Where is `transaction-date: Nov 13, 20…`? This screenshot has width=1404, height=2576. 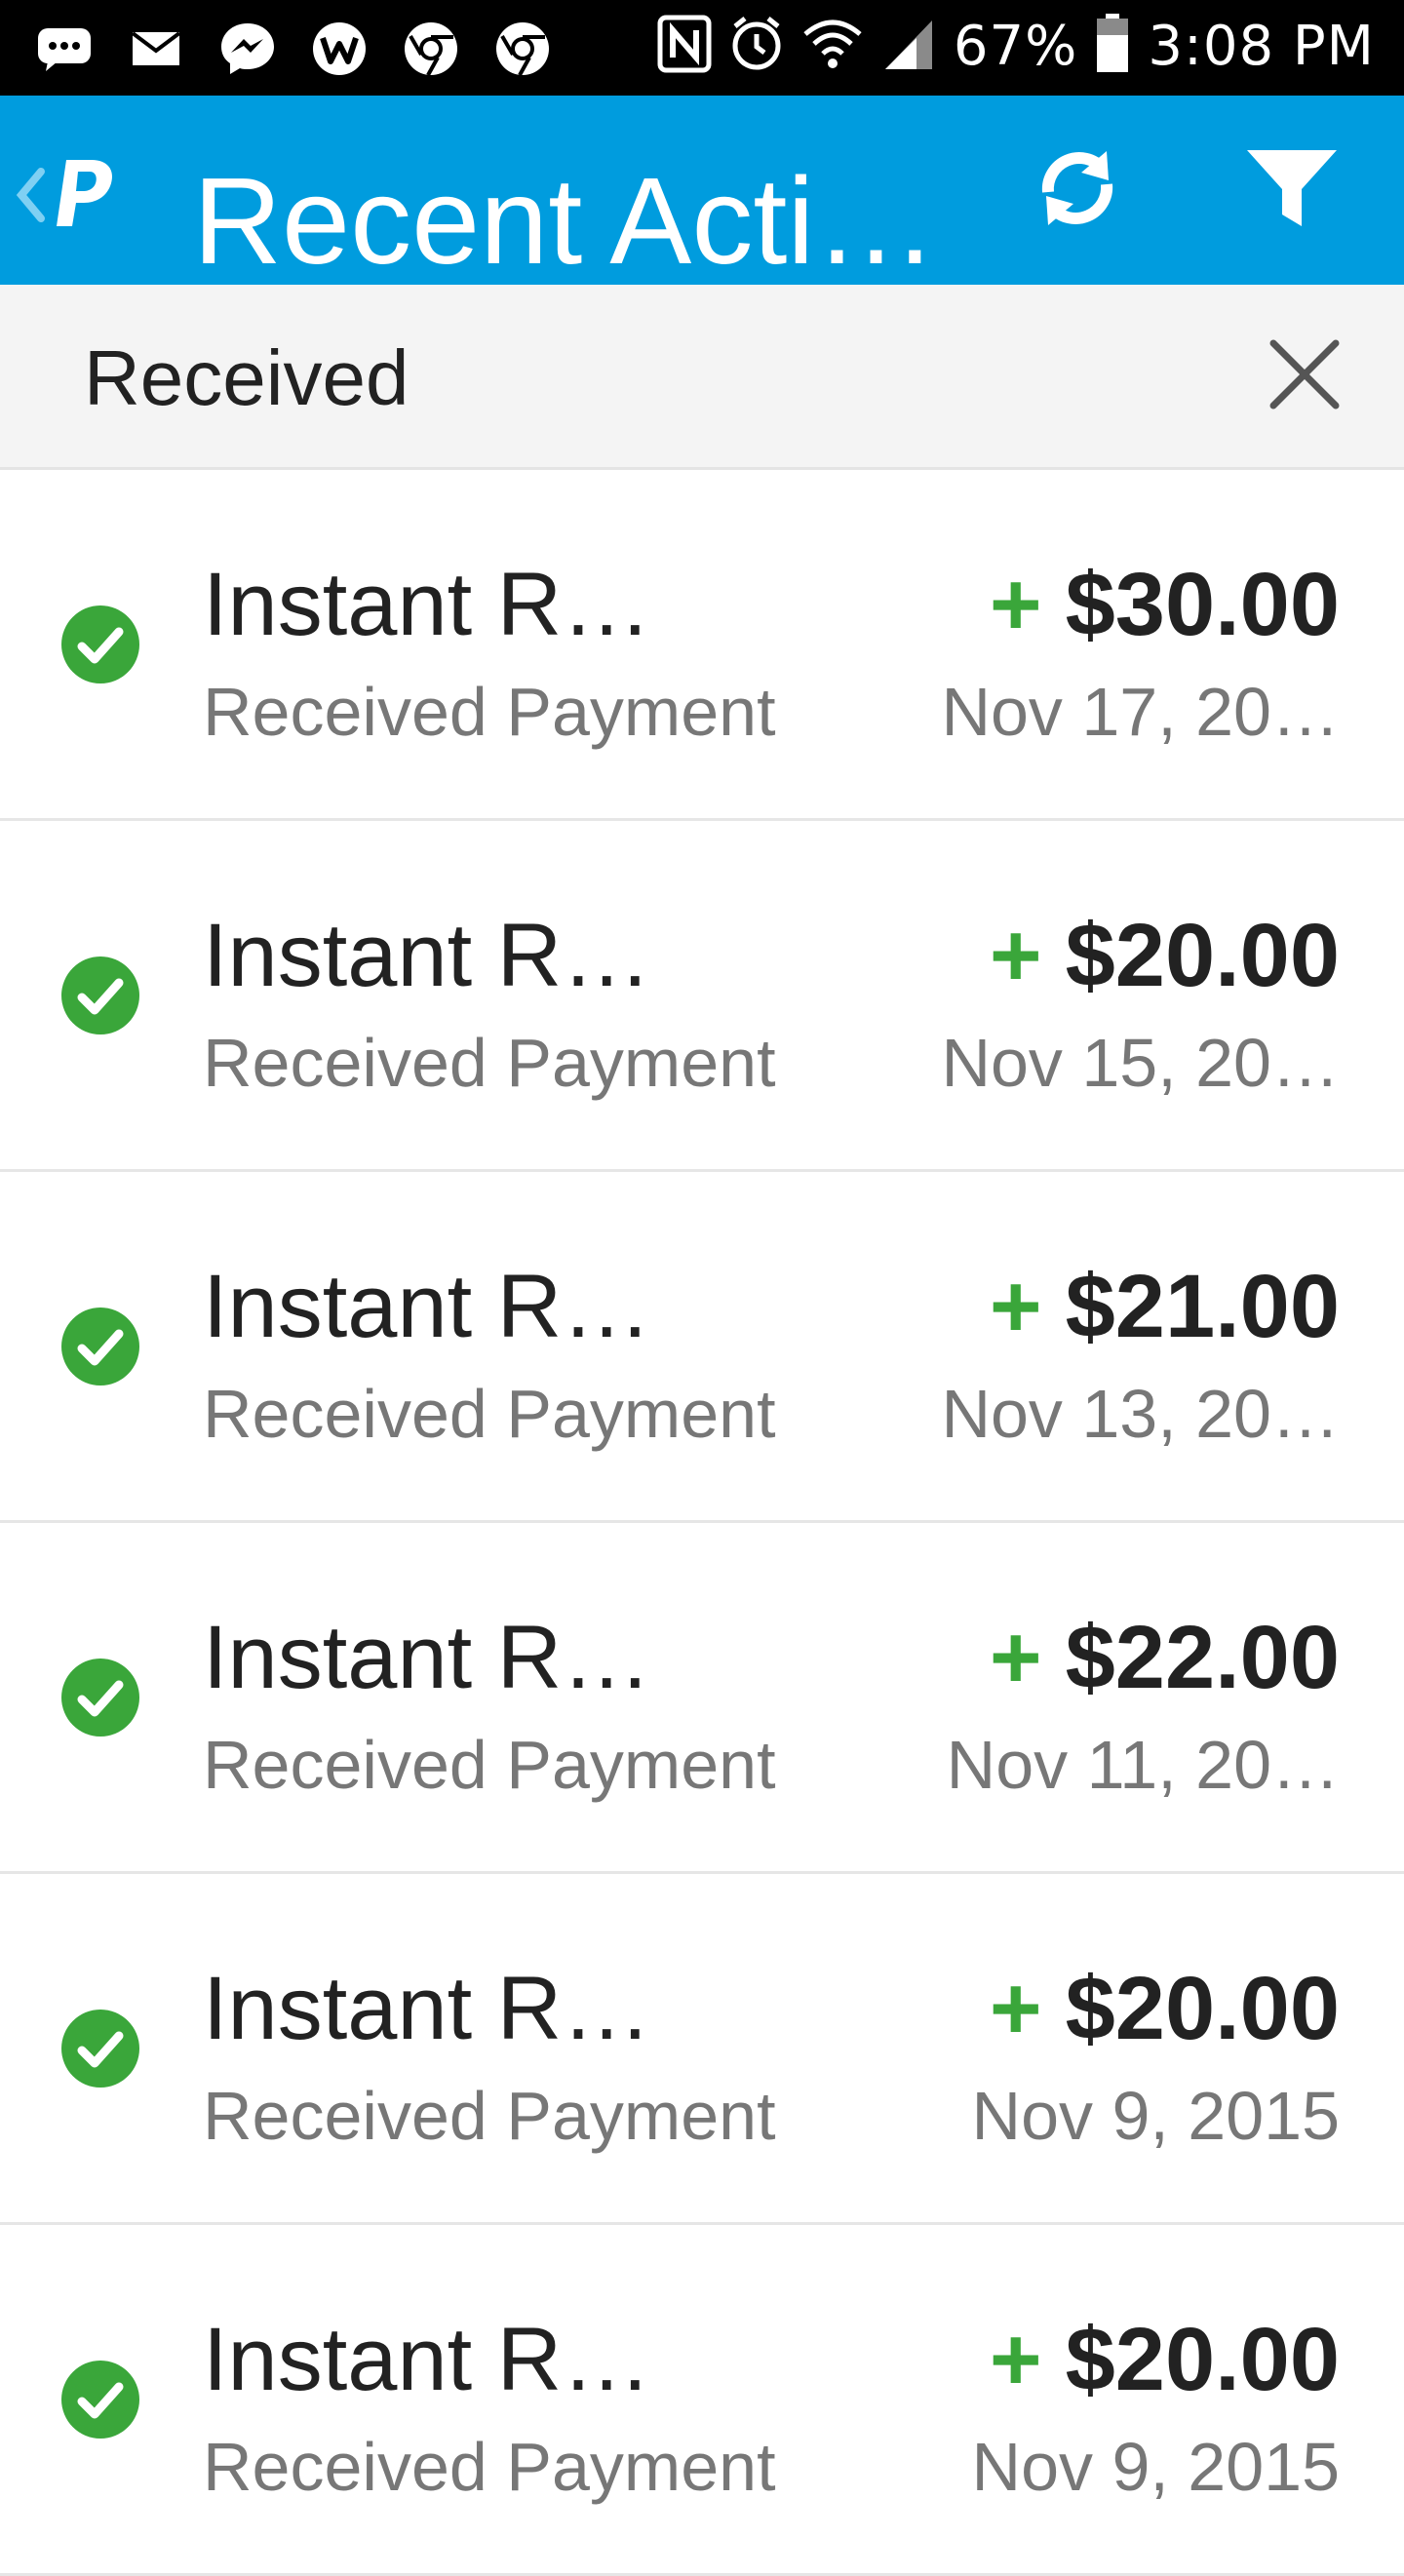
transaction-date: Nov 13, 20… is located at coordinates (1140, 1414).